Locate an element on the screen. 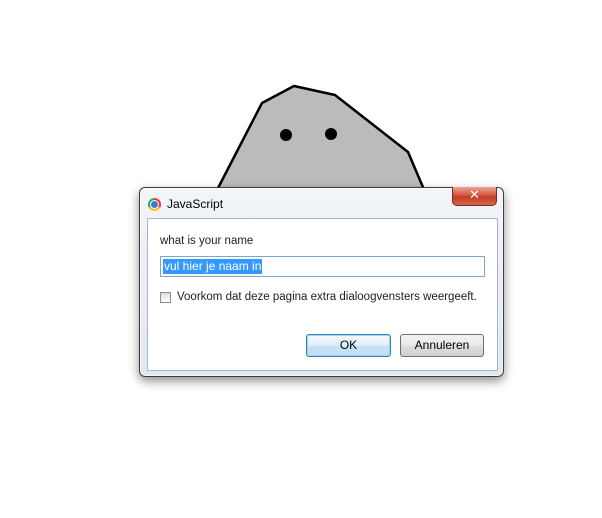 The width and height of the screenshot is (602, 518). rock-right-eye is located at coordinates (331, 134).